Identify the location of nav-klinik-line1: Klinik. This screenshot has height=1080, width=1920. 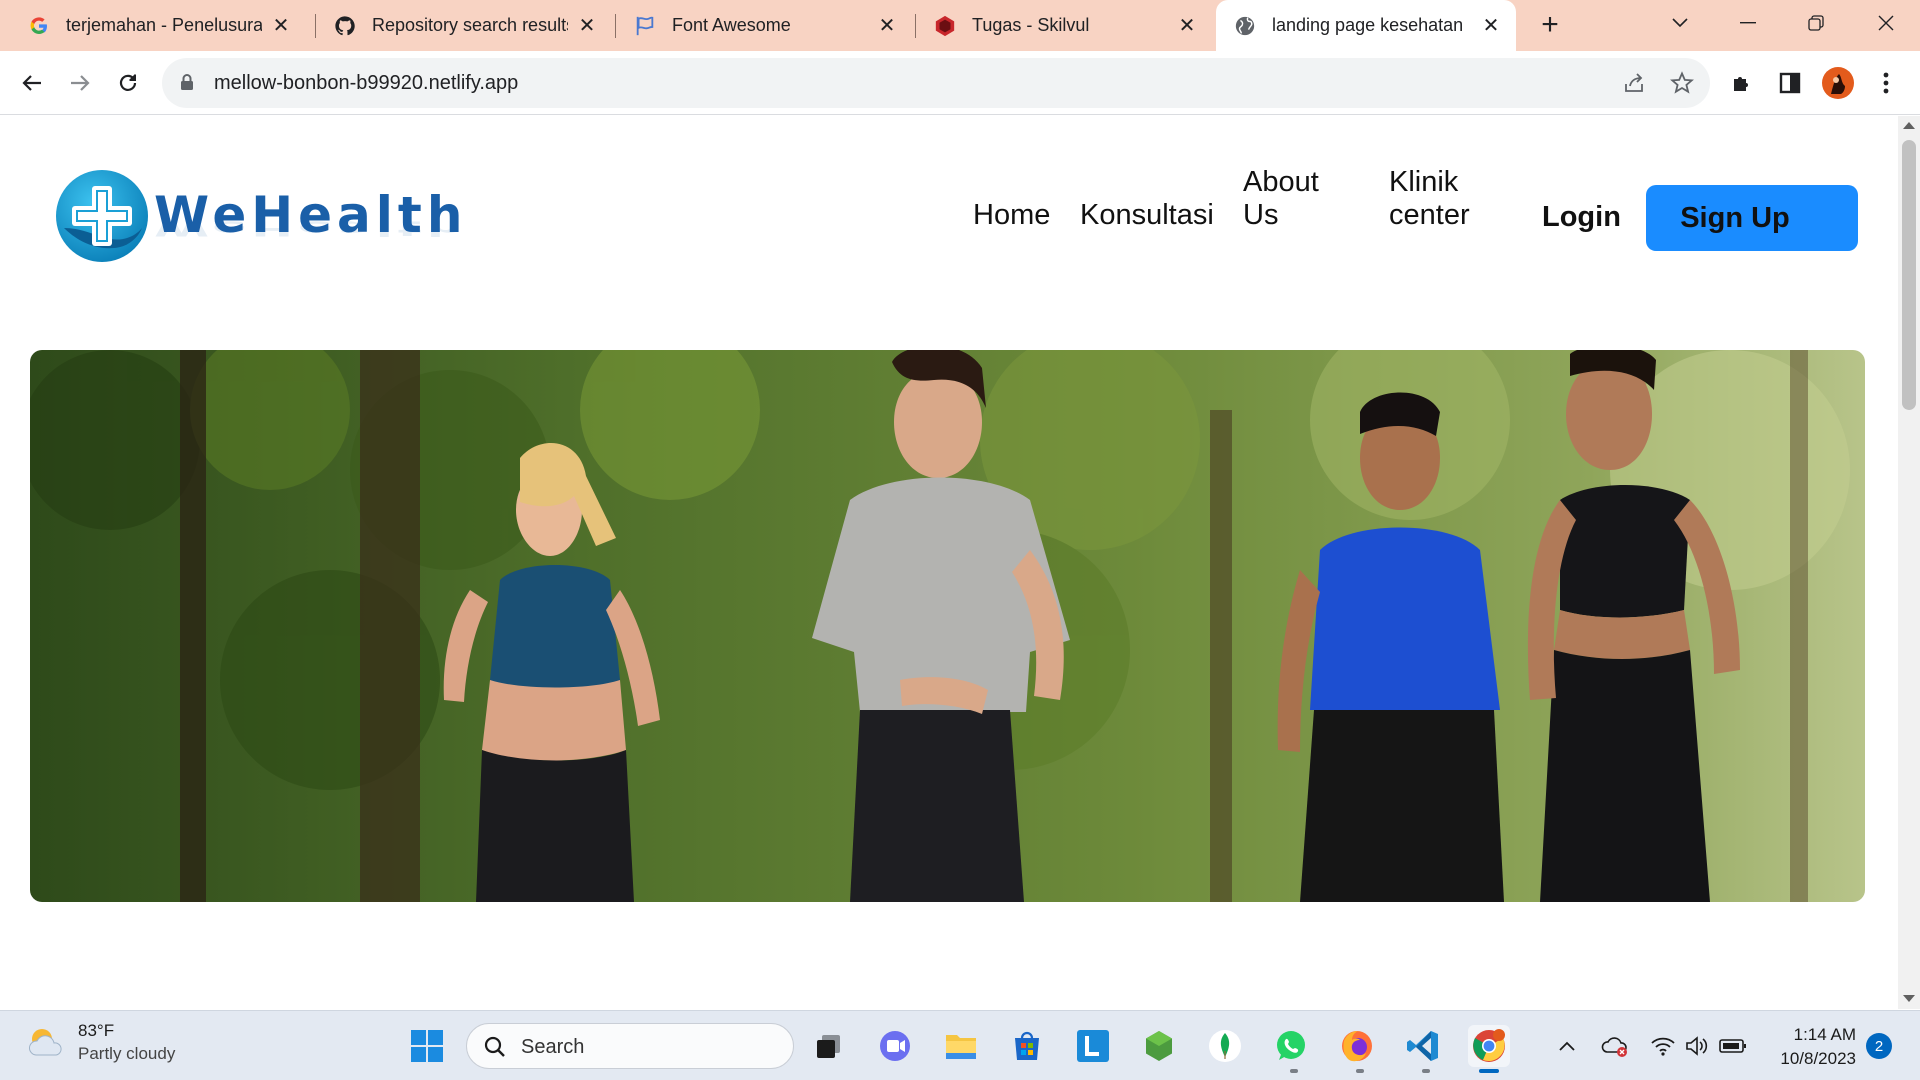
(1424, 182).